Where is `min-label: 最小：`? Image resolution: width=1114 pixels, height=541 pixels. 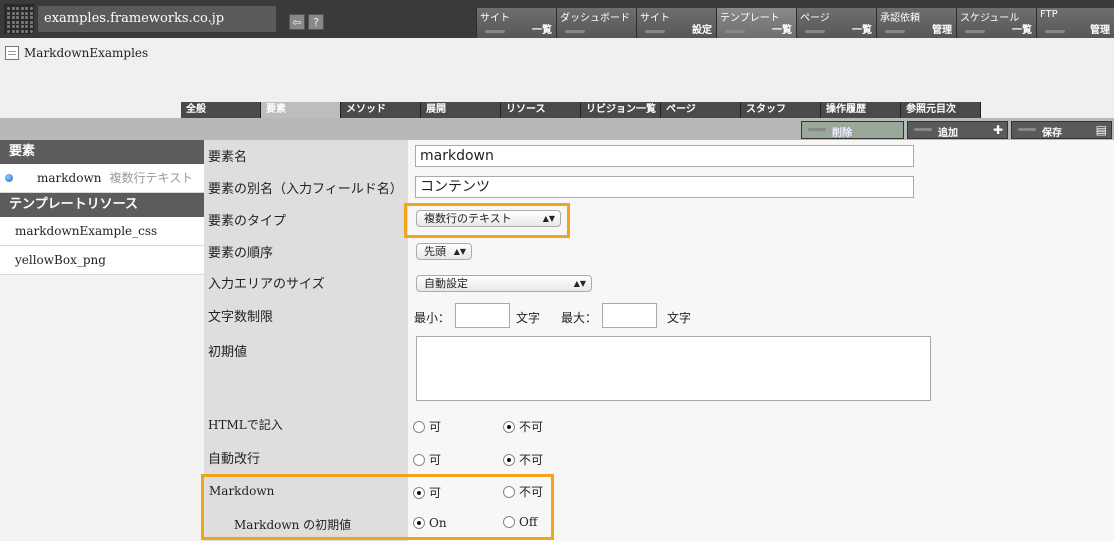 min-label: 最小： is located at coordinates (432, 318).